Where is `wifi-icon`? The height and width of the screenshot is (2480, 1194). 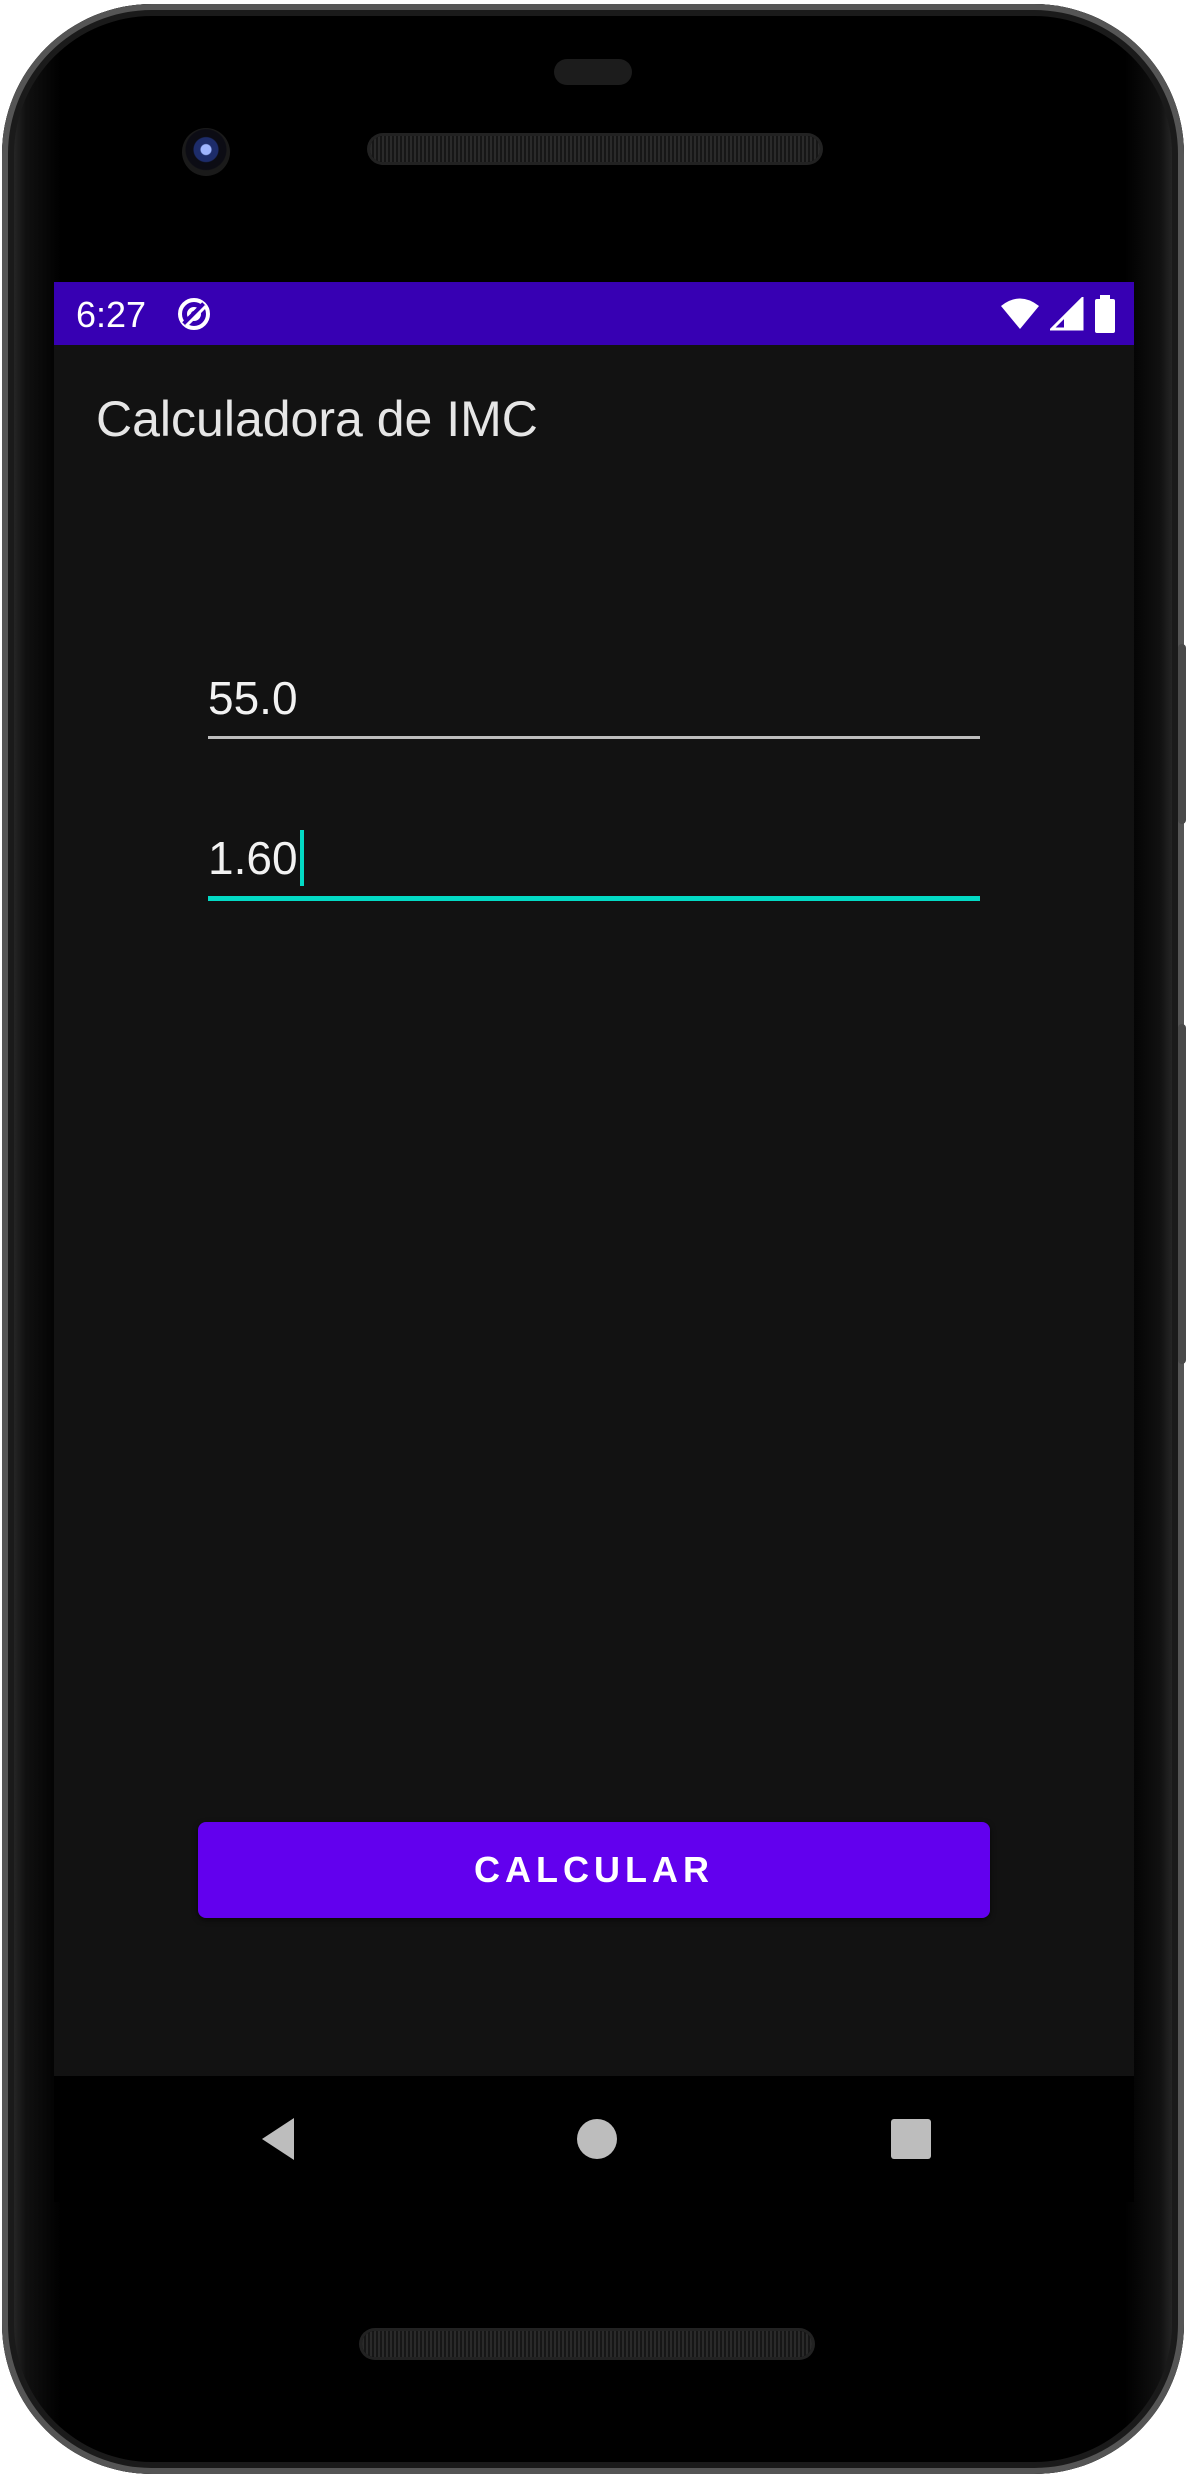
wifi-icon is located at coordinates (1020, 313).